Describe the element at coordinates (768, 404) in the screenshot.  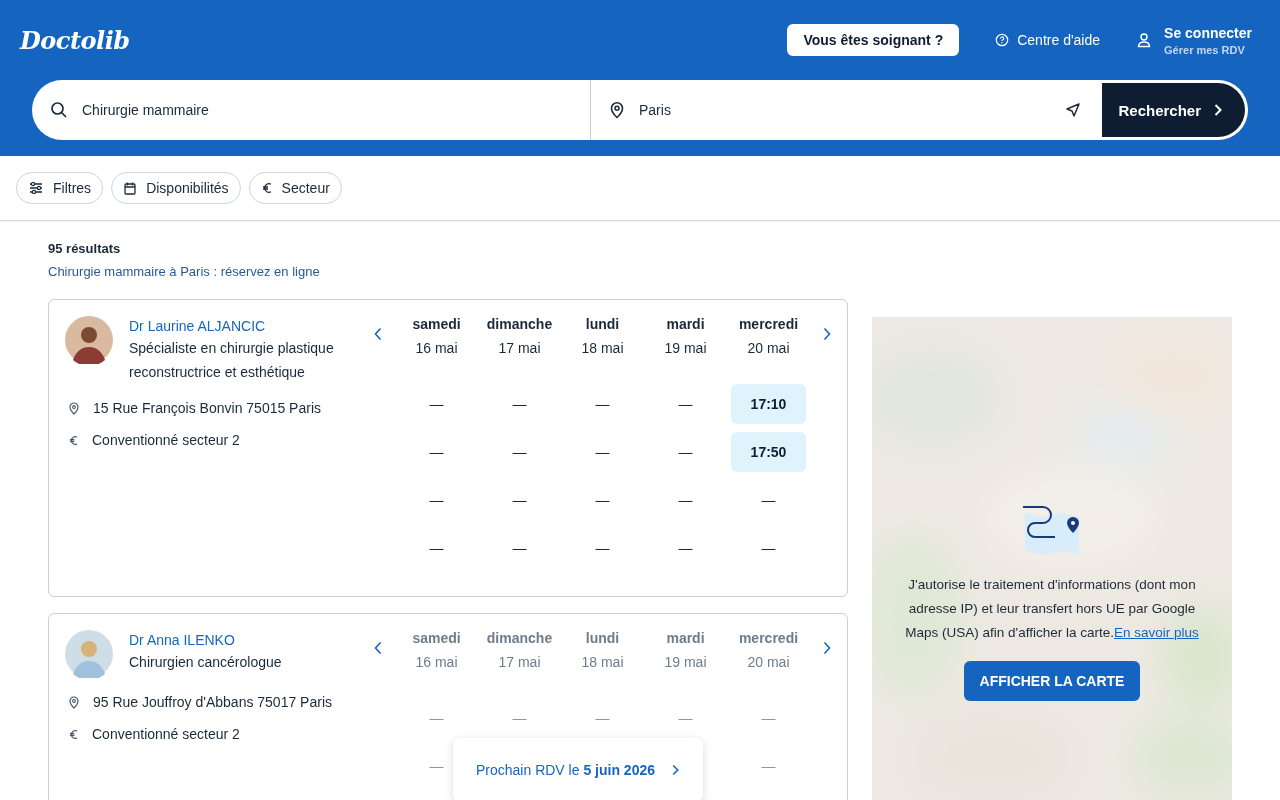
I see `time-slot-button: 17:10` at that location.